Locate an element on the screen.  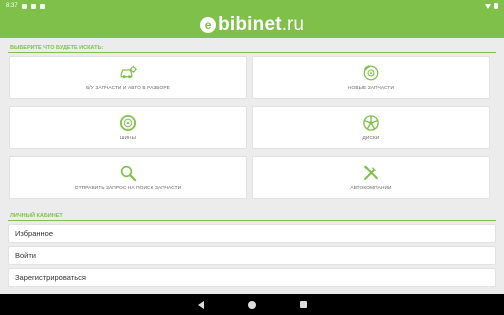
home-icon is located at coordinates (251, 304).